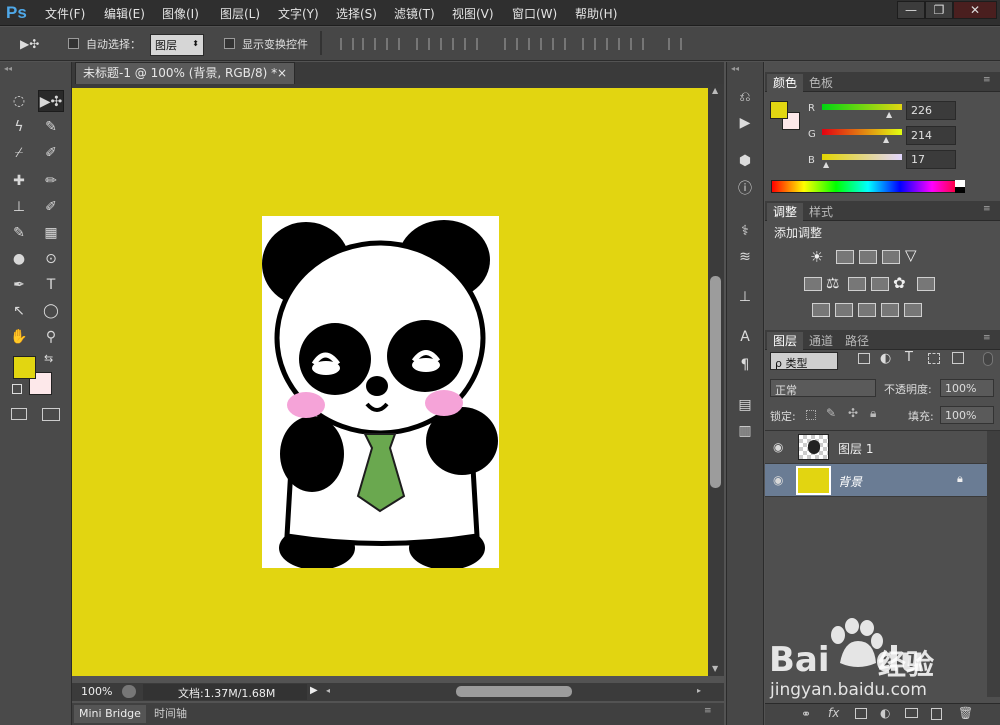 Image resolution: width=1000 pixels, height=725 pixels. What do you see at coordinates (821, 310) in the screenshot?
I see `invert-icon` at bounding box center [821, 310].